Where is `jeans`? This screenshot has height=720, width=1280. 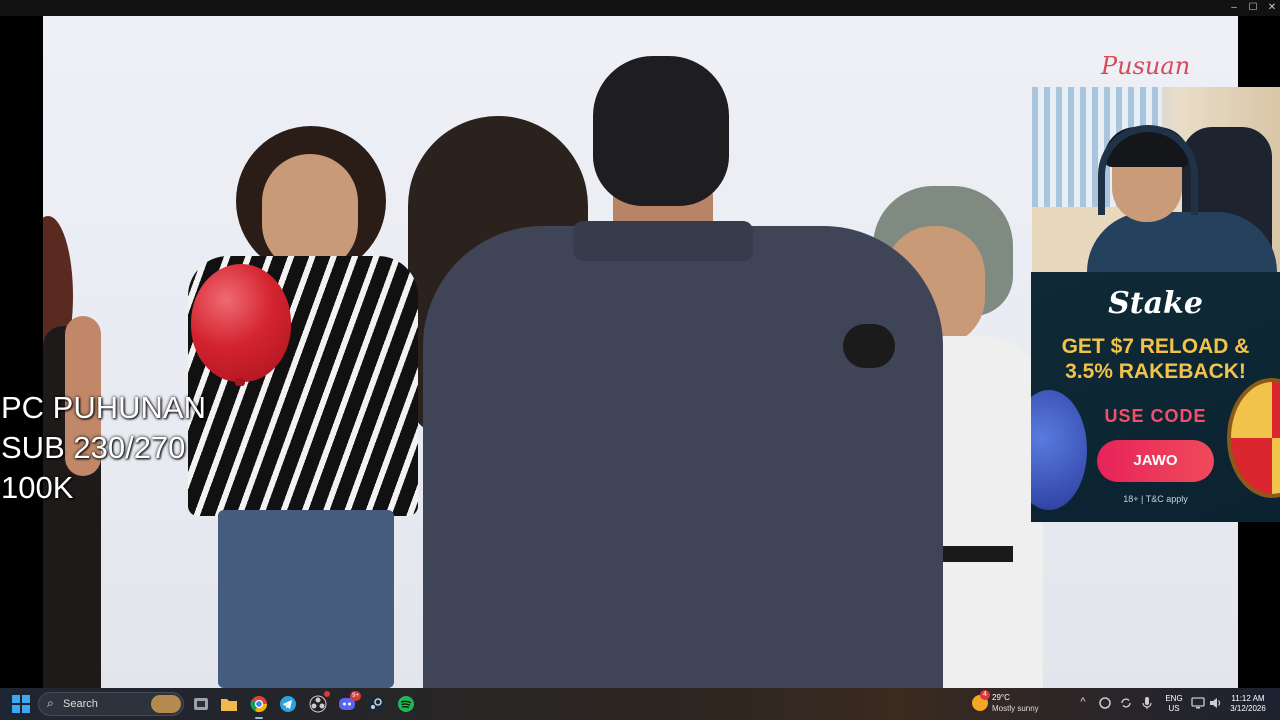 jeans is located at coordinates (306, 599).